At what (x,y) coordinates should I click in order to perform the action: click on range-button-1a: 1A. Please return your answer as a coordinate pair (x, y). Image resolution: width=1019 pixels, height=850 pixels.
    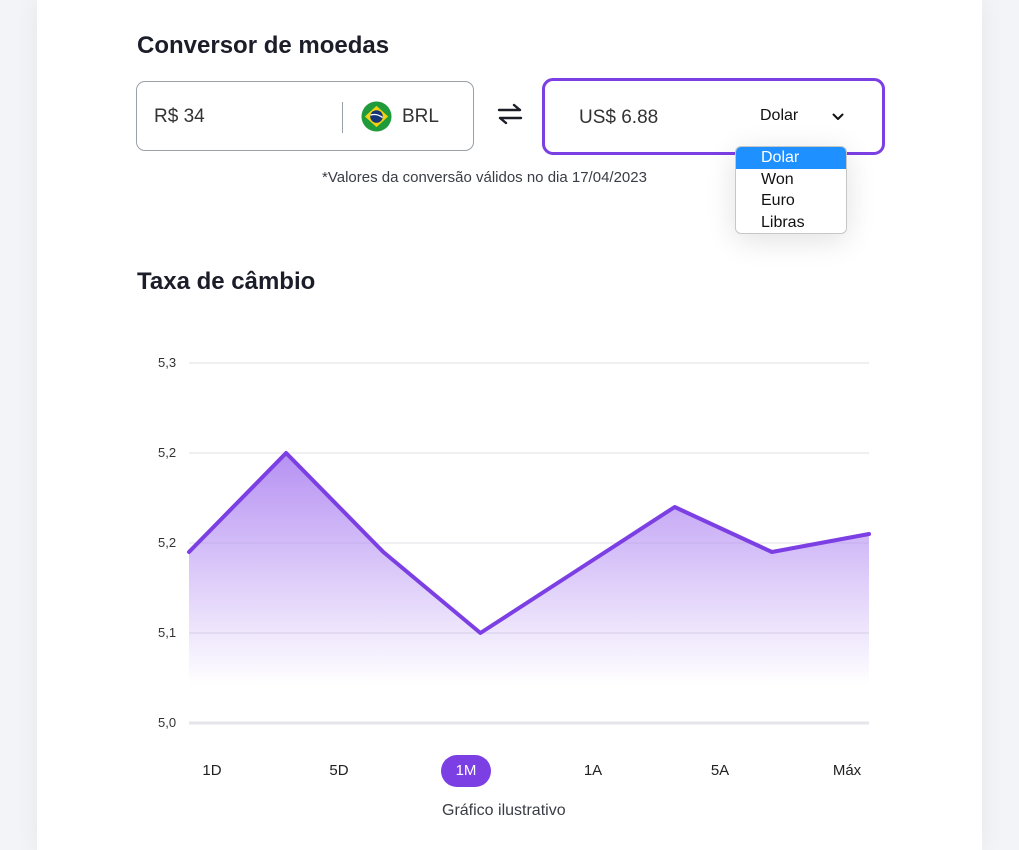
    Looking at the image, I should click on (593, 771).